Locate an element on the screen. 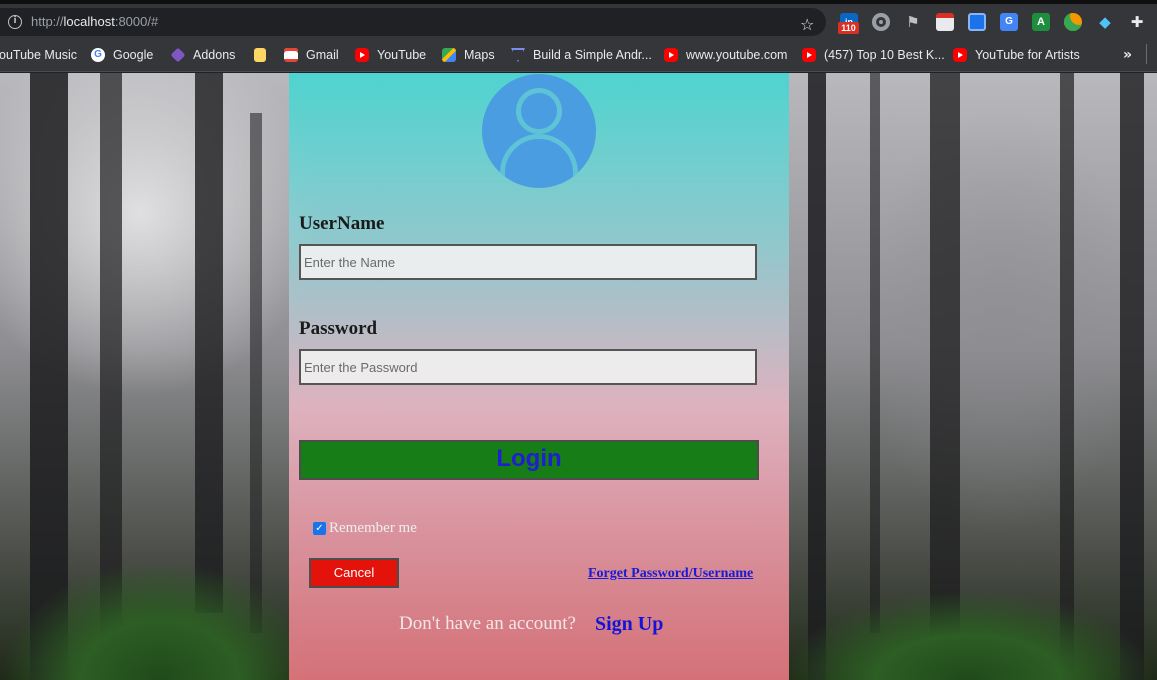 Image resolution: width=1157 pixels, height=680 pixels. username-input is located at coordinates (528, 262).